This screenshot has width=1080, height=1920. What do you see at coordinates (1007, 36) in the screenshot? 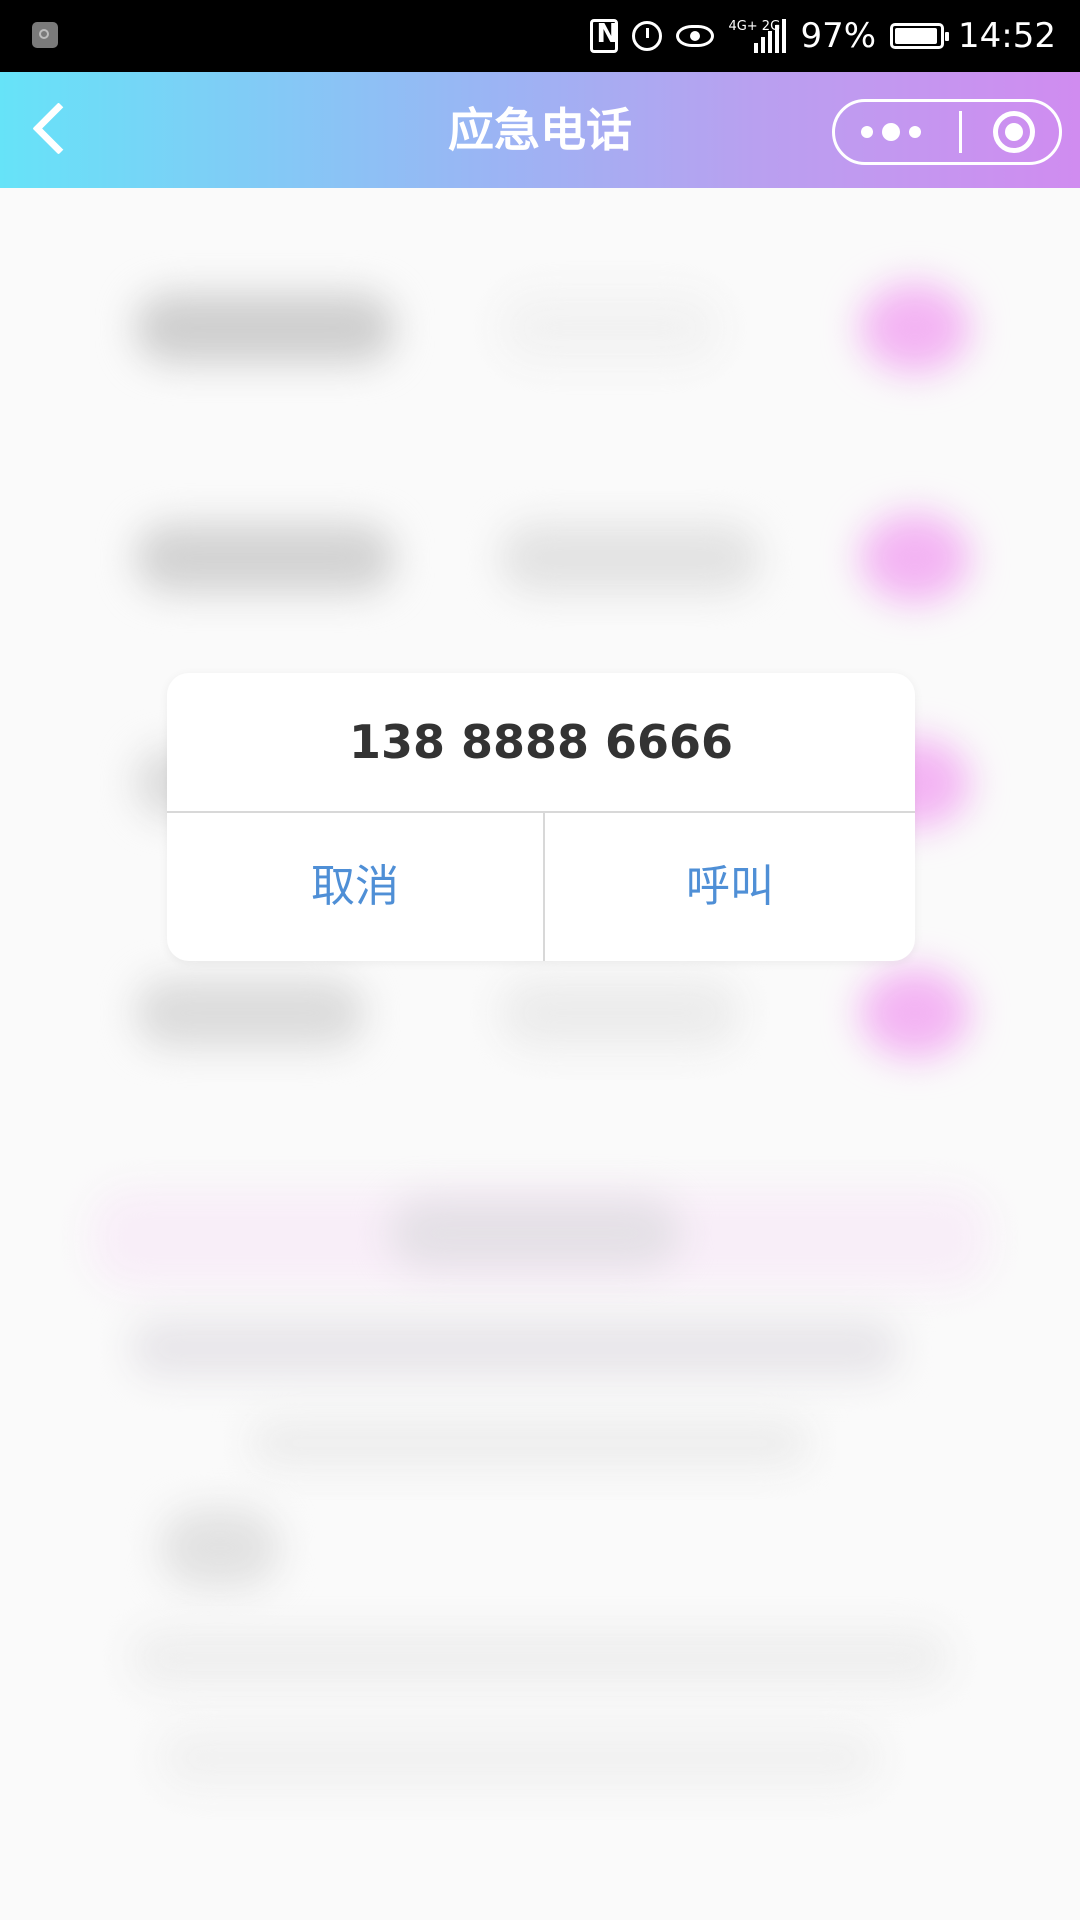
I see `clock: 14:52` at bounding box center [1007, 36].